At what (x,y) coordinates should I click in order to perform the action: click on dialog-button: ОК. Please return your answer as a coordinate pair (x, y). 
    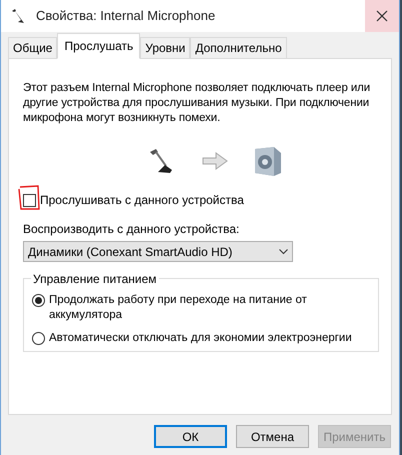
    Looking at the image, I should click on (190, 436).